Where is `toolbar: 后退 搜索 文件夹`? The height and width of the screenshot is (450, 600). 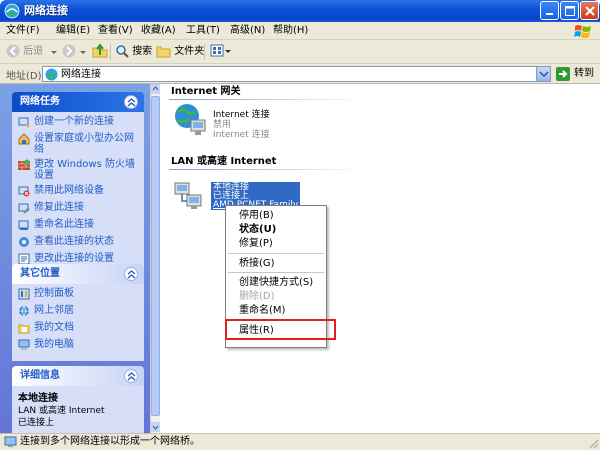
toolbar: 后退 搜索 文件夹 is located at coordinates (300, 52).